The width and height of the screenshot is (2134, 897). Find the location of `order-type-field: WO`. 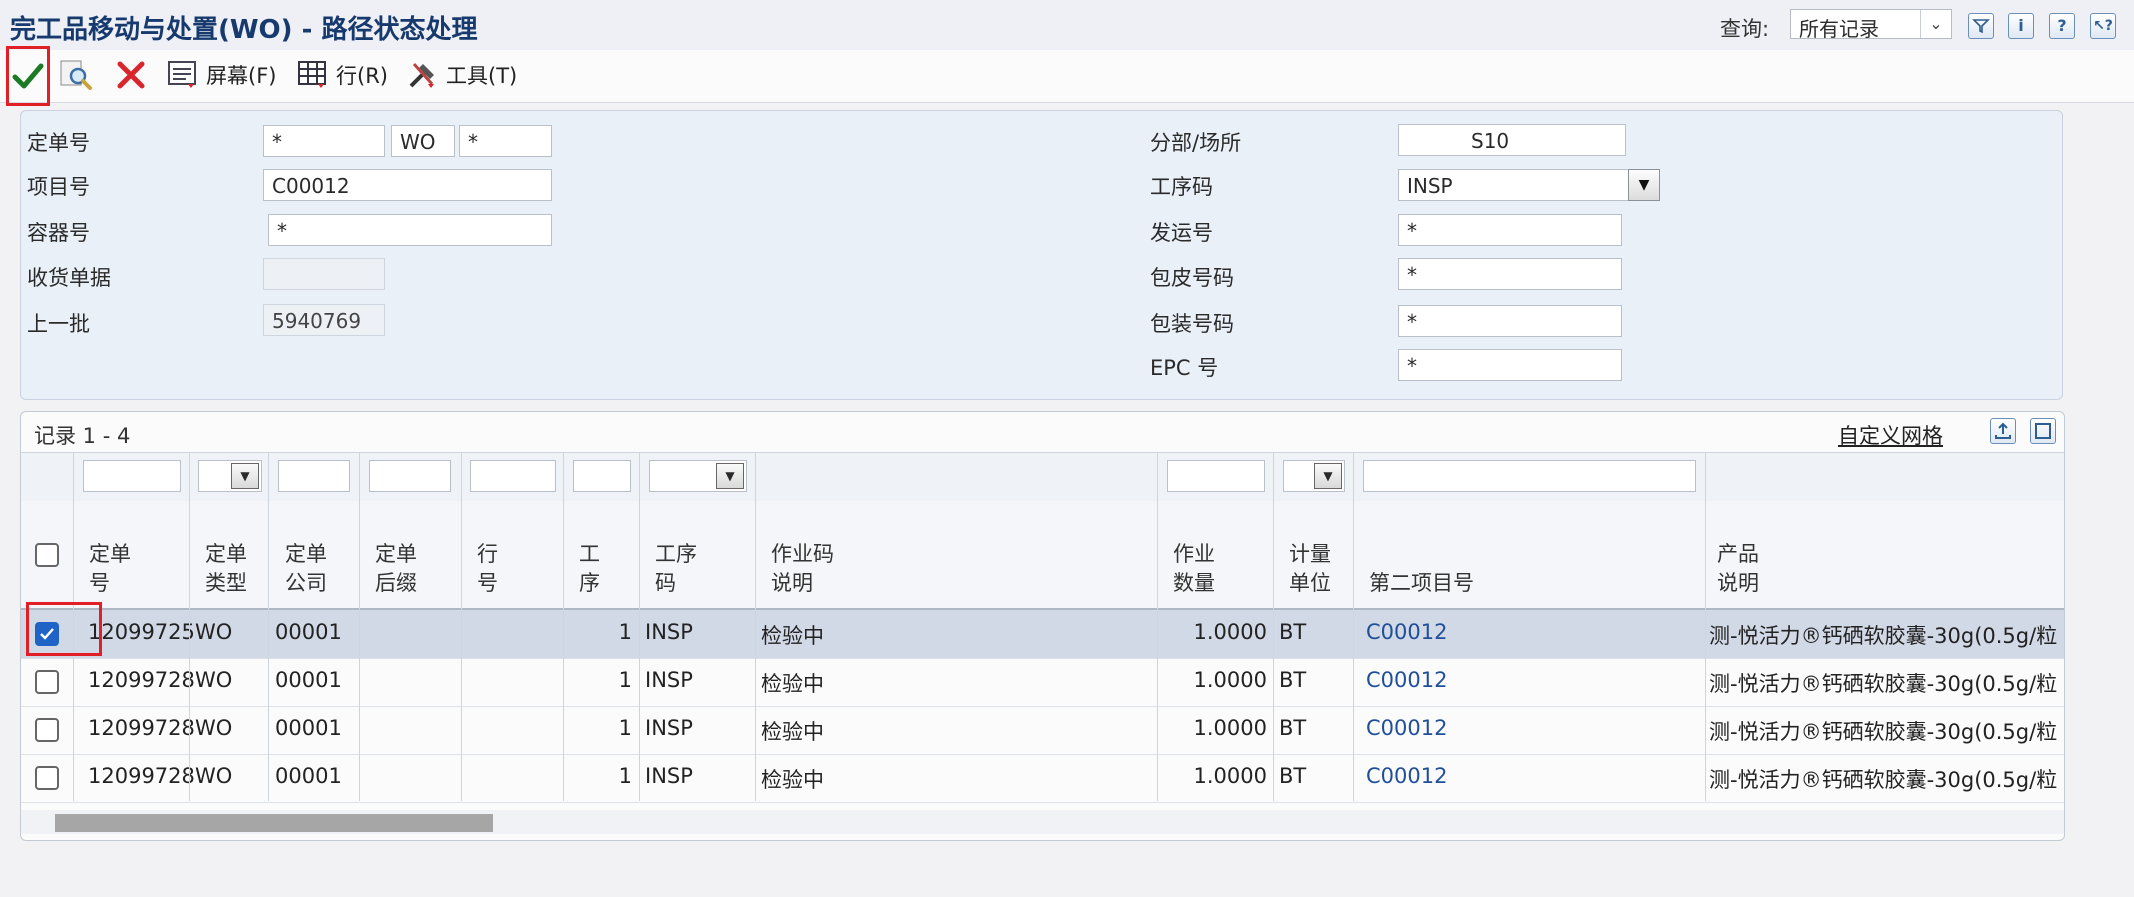

order-type-field: WO is located at coordinates (423, 141).